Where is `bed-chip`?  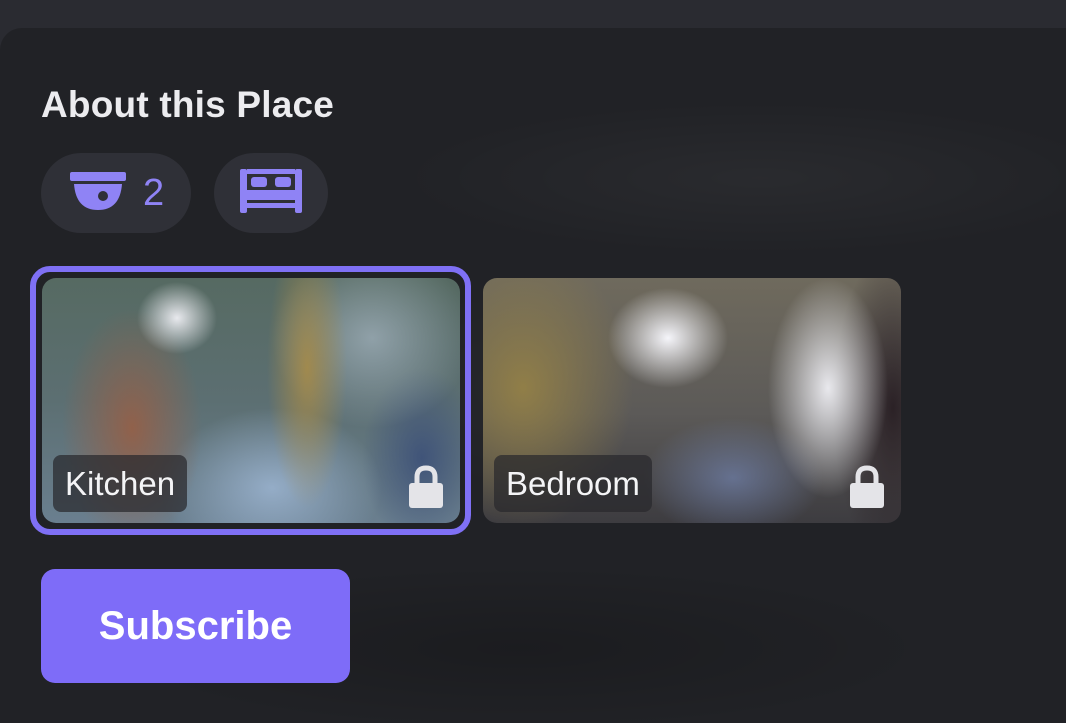
bed-chip is located at coordinates (271, 193).